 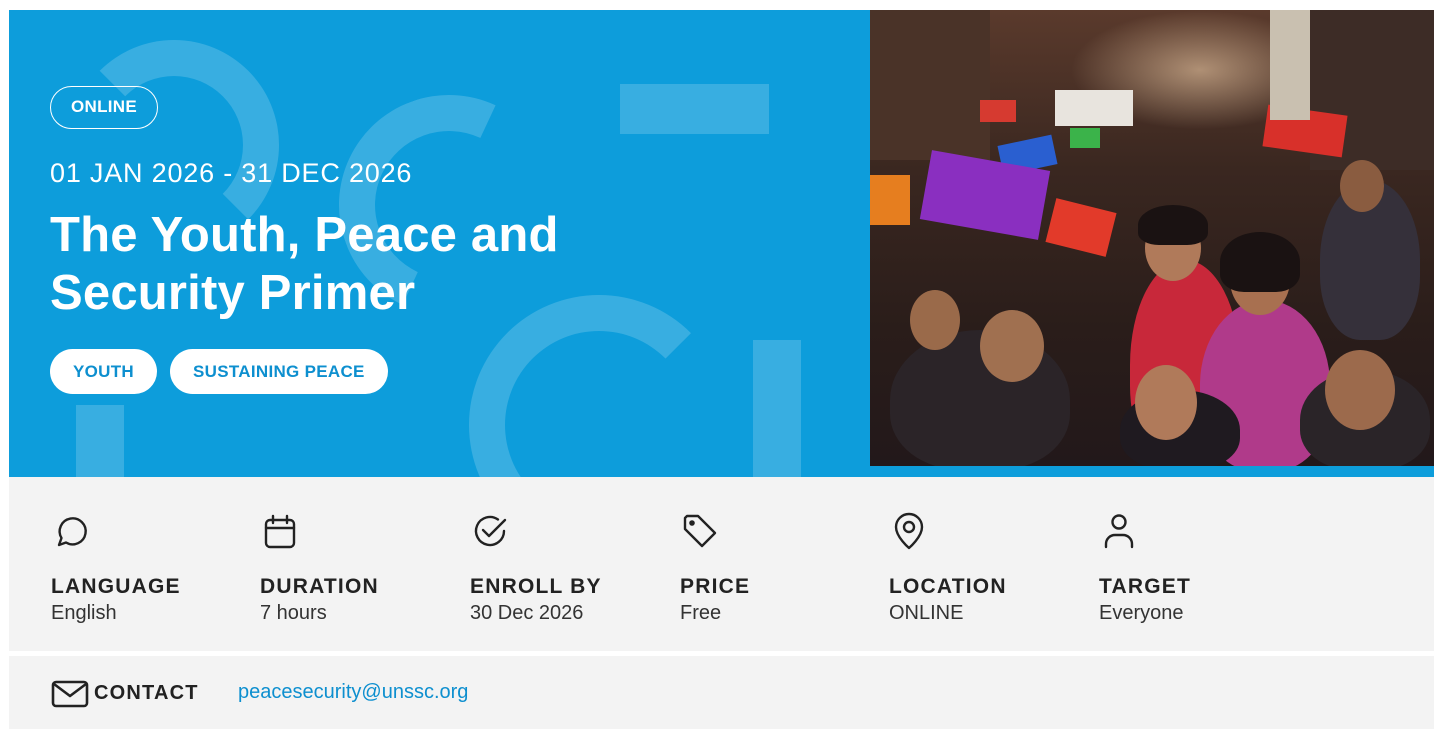 What do you see at coordinates (1119, 531) in the screenshot?
I see `person-icon` at bounding box center [1119, 531].